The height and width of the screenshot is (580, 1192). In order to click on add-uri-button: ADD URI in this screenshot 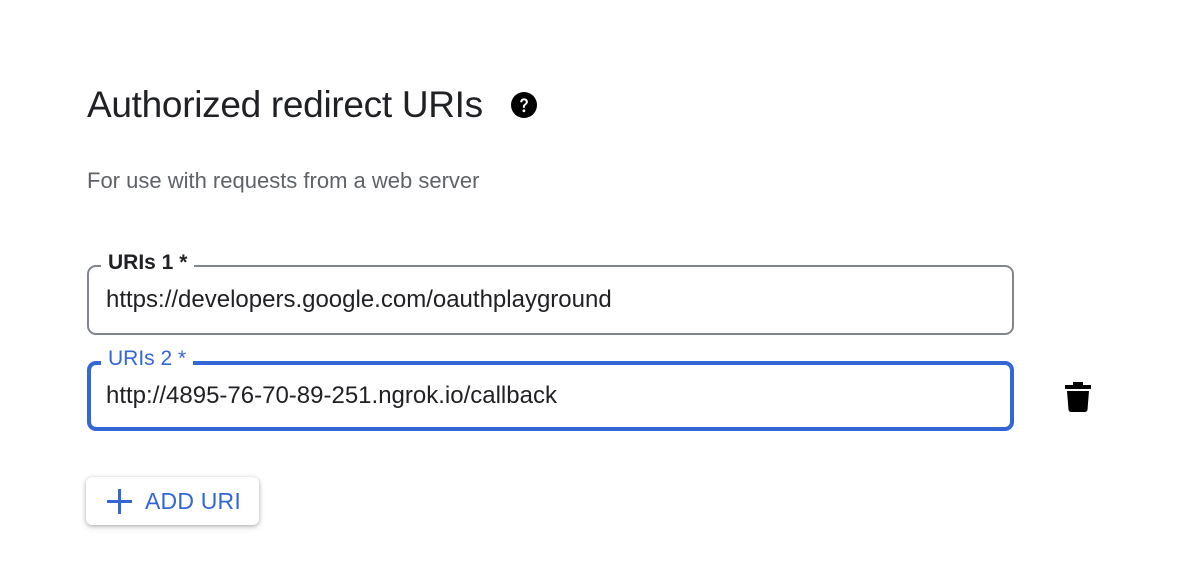, I will do `click(172, 501)`.